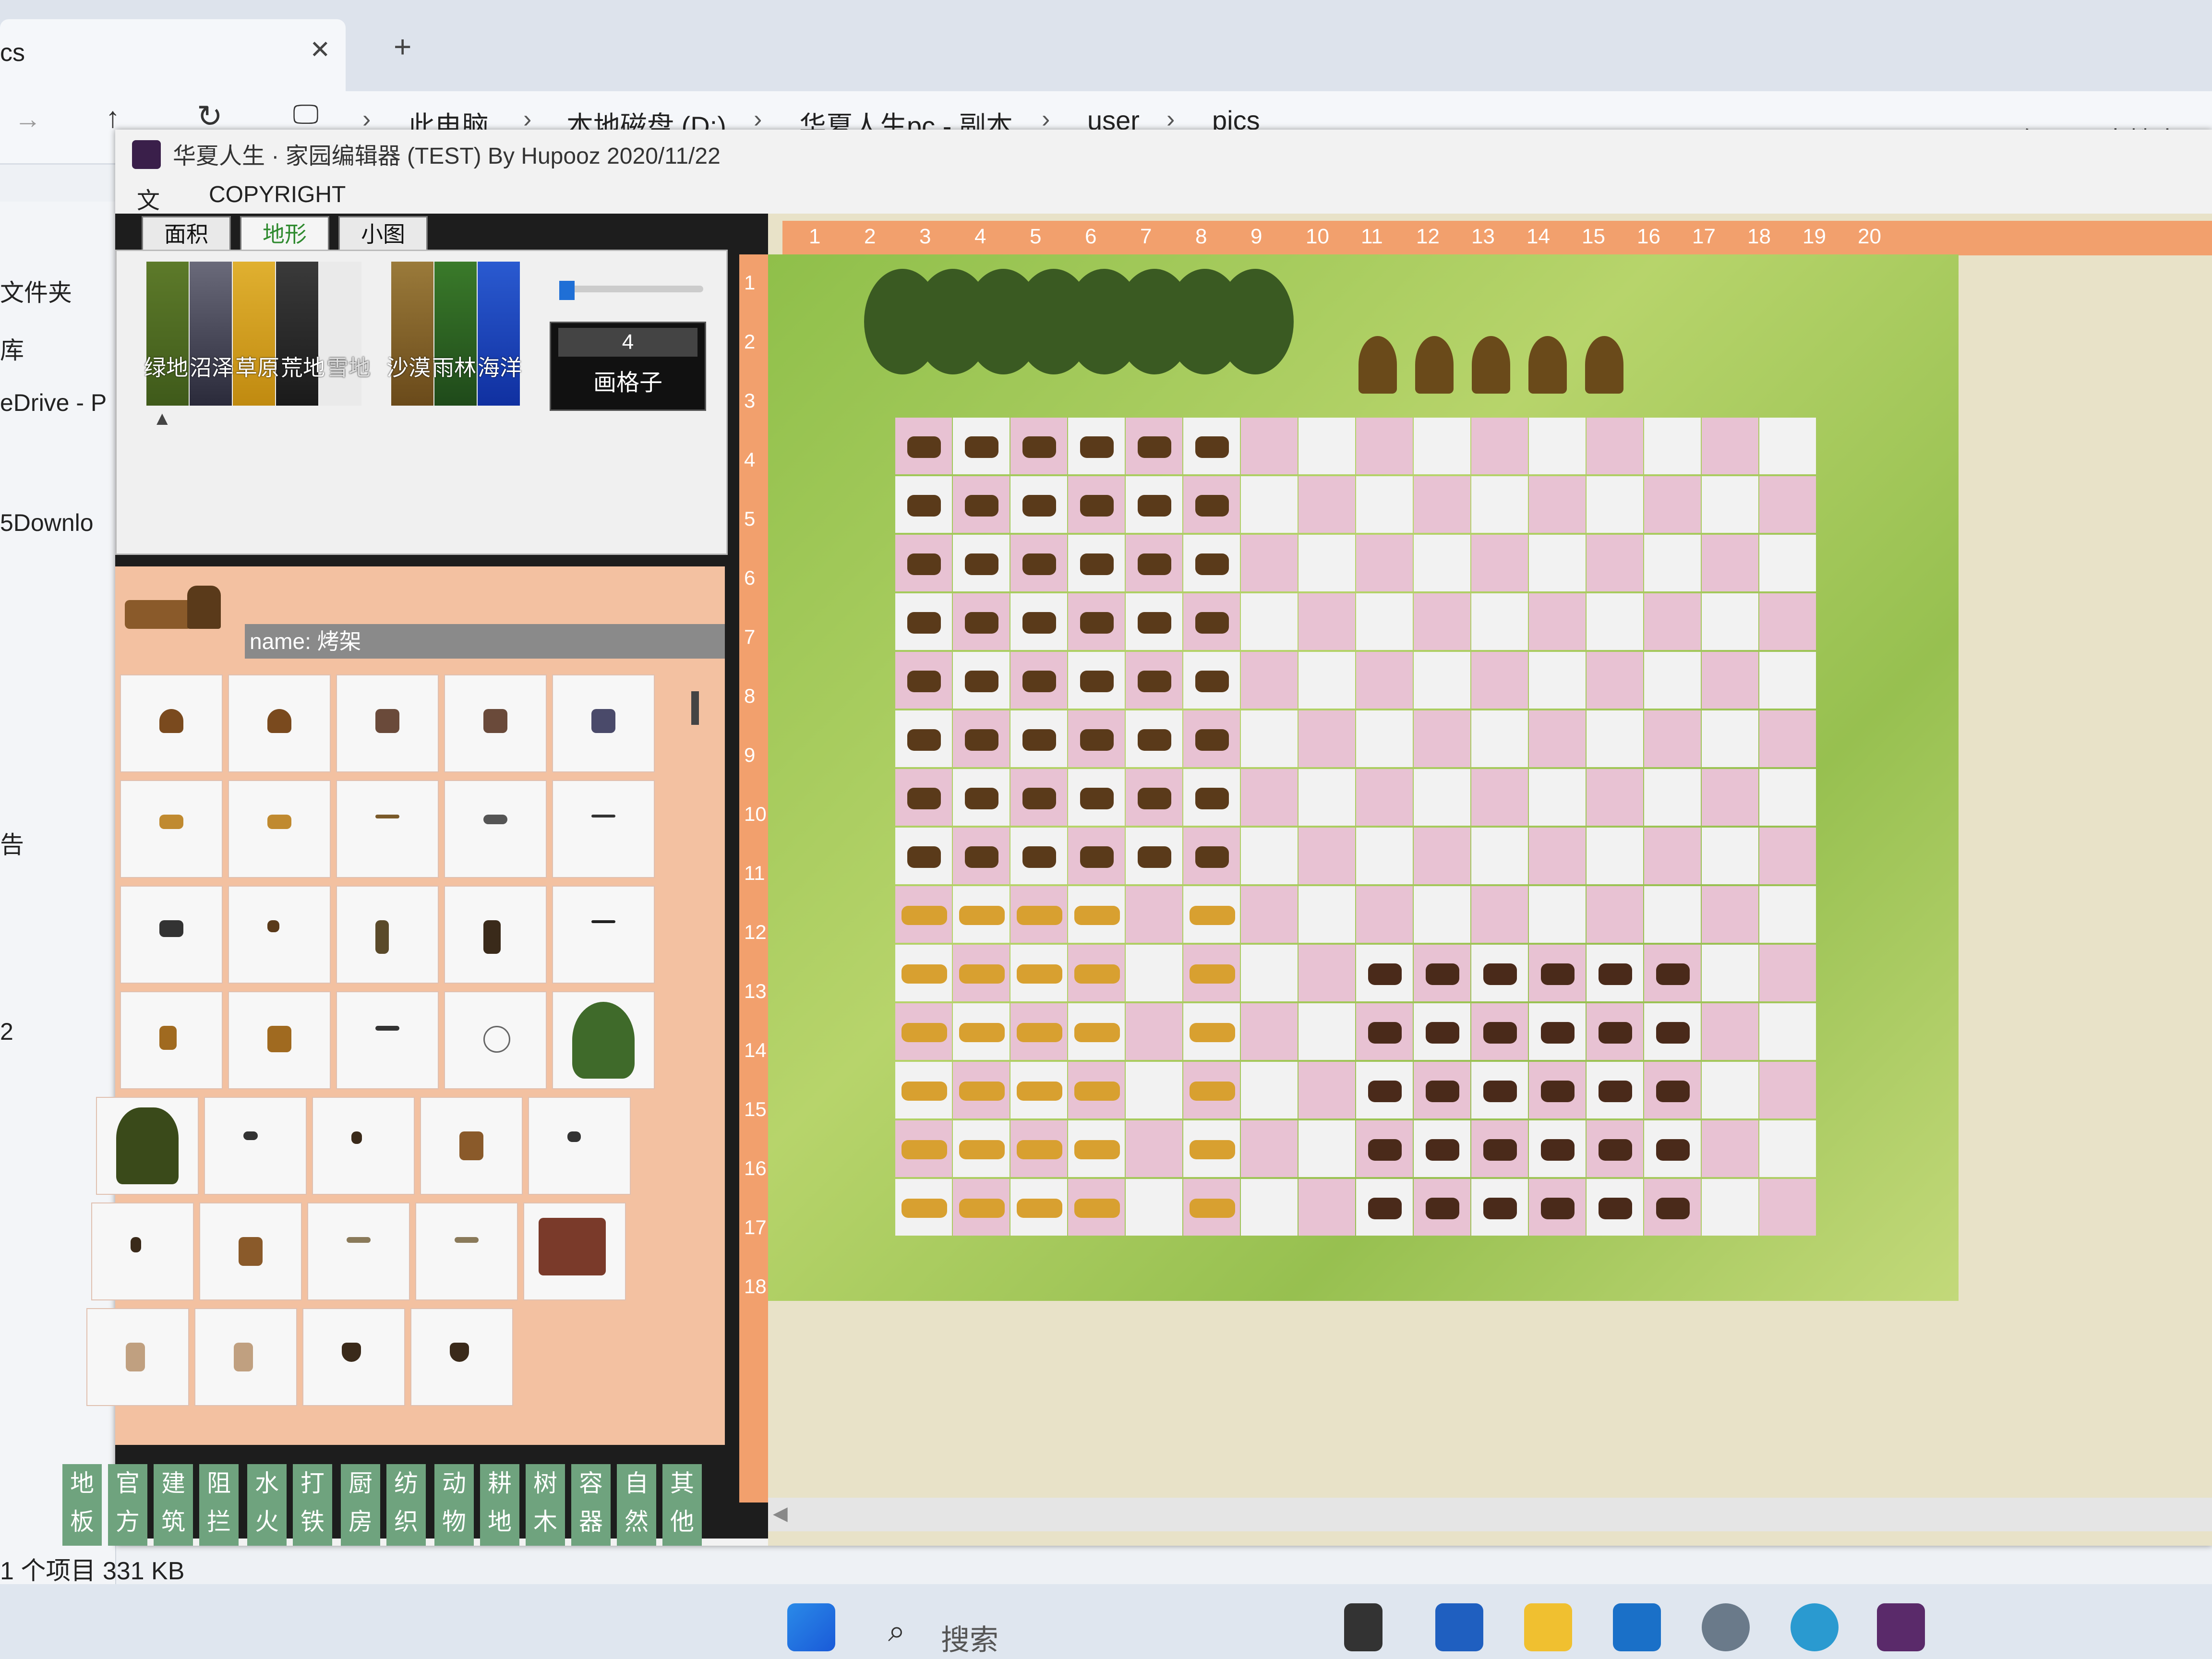 The image size is (2212, 1659). I want to click on terrain-swatch-swamp, so click(211, 334).